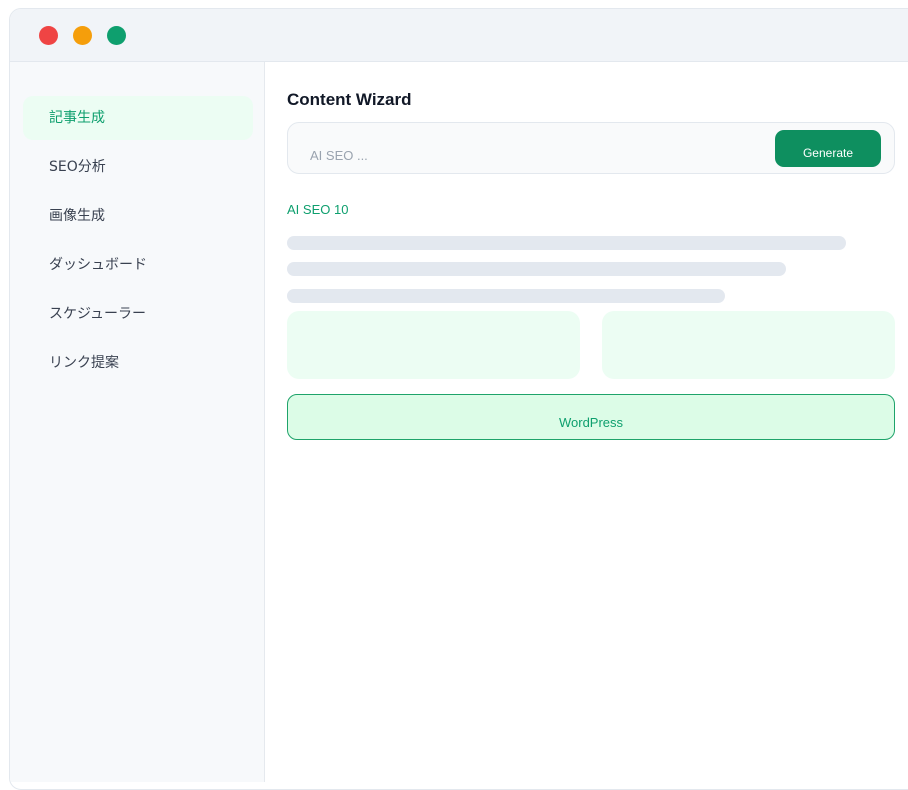 This screenshot has width=908, height=790. What do you see at coordinates (138, 314) in the screenshot?
I see `sidebar-item-scheduler: スケジューラー` at bounding box center [138, 314].